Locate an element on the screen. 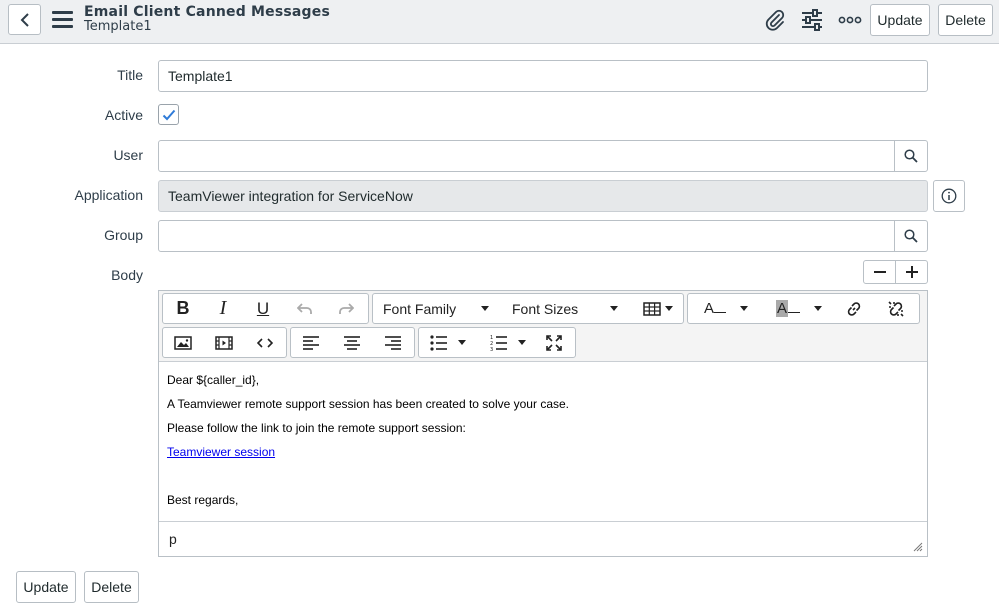 The height and width of the screenshot is (616, 999). svg-text: 3 is located at coordinates (491, 349).